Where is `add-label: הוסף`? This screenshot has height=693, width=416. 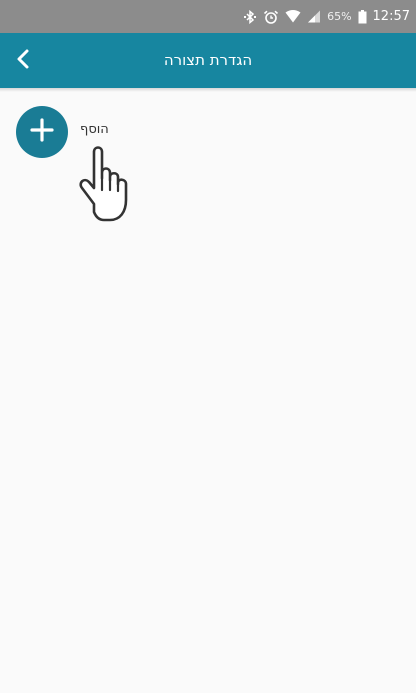
add-label: הוסף is located at coordinates (94, 129).